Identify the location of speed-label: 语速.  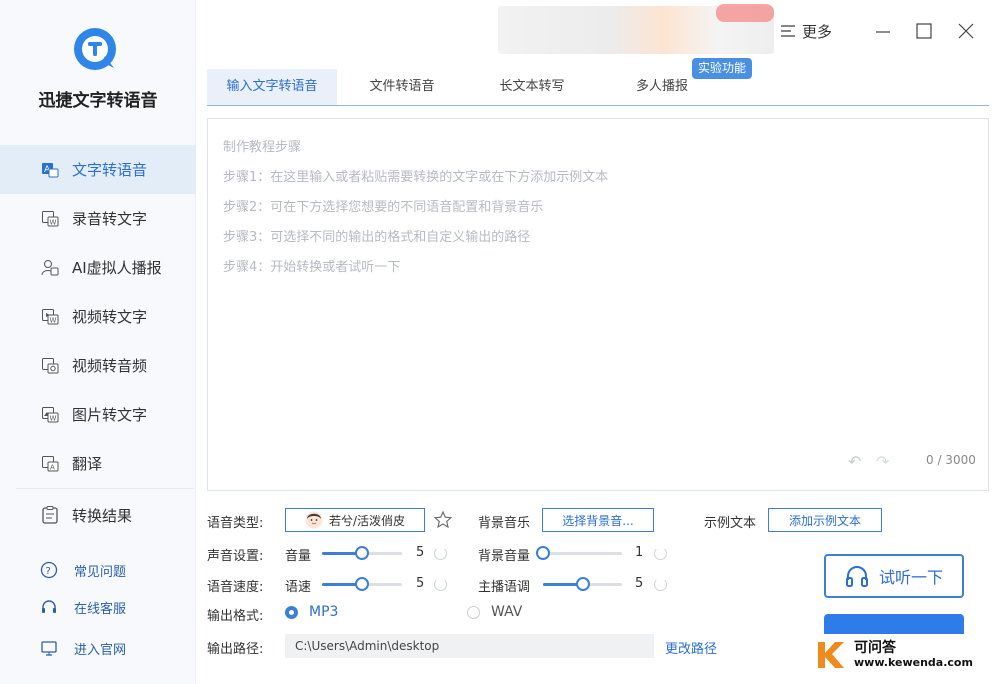
(298, 587).